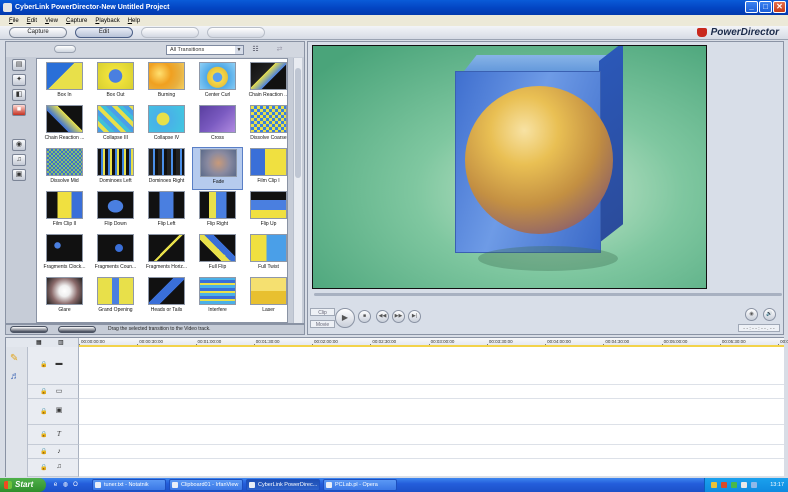 The height and width of the screenshot is (492, 788). What do you see at coordinates (205, 50) in the screenshot?
I see `transition-filter-dropdown: All Transitions ▼` at bounding box center [205, 50].